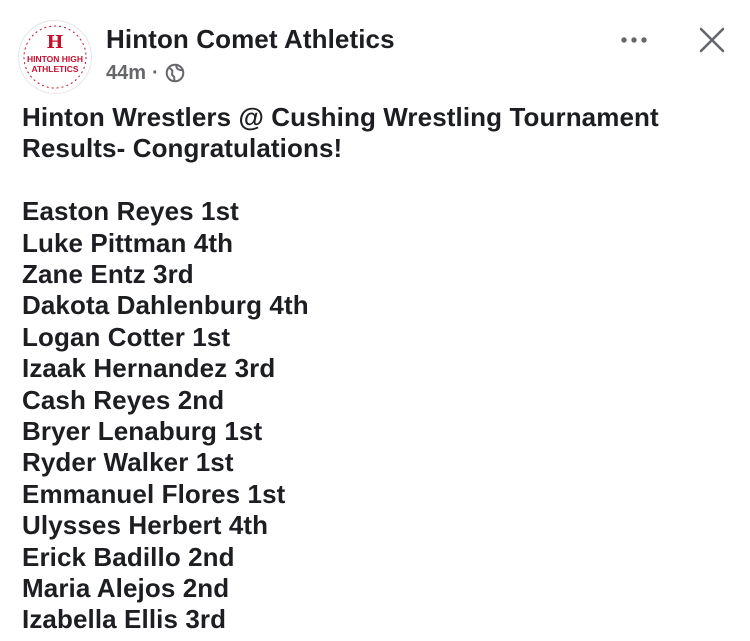  What do you see at coordinates (130, 211) in the screenshot?
I see `result-item: Easton Reyes 1st` at bounding box center [130, 211].